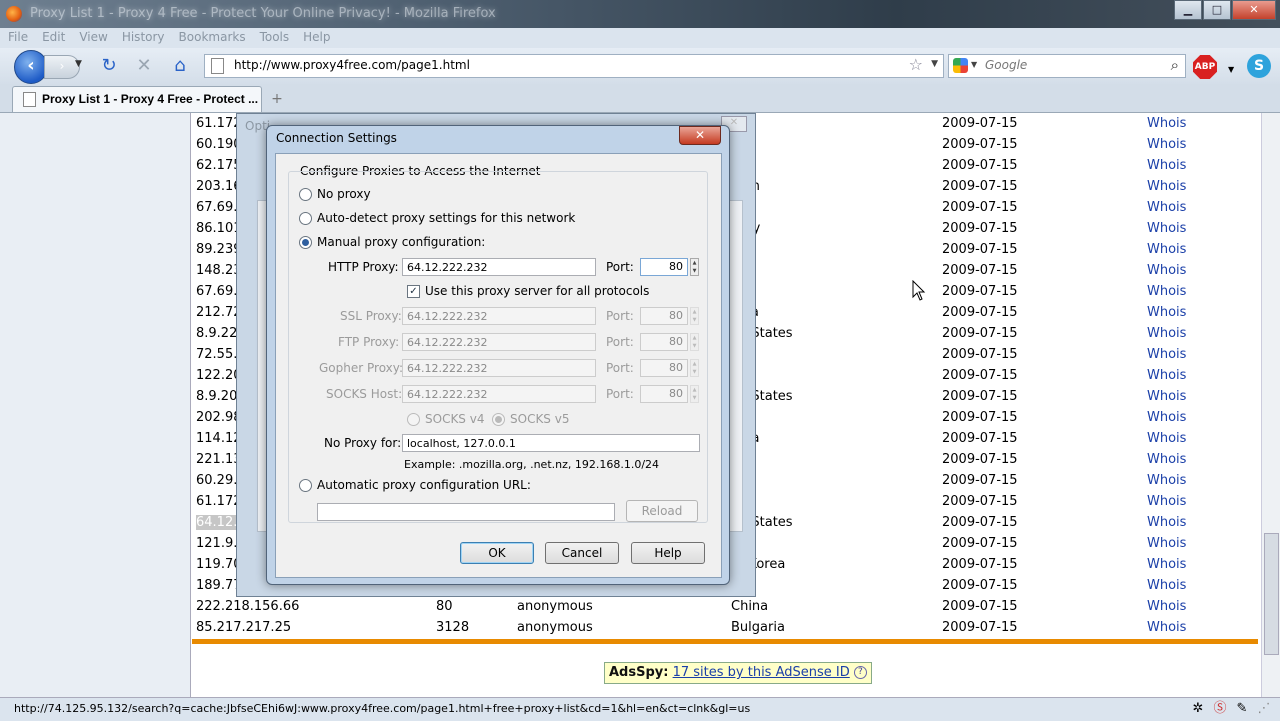  I want to click on tools-icon: ✲, so click(1198, 709).